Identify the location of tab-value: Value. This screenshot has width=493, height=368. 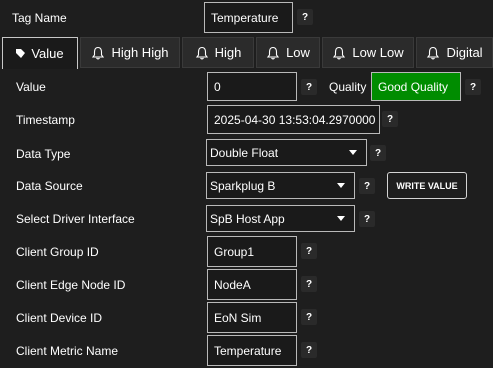
(40, 53).